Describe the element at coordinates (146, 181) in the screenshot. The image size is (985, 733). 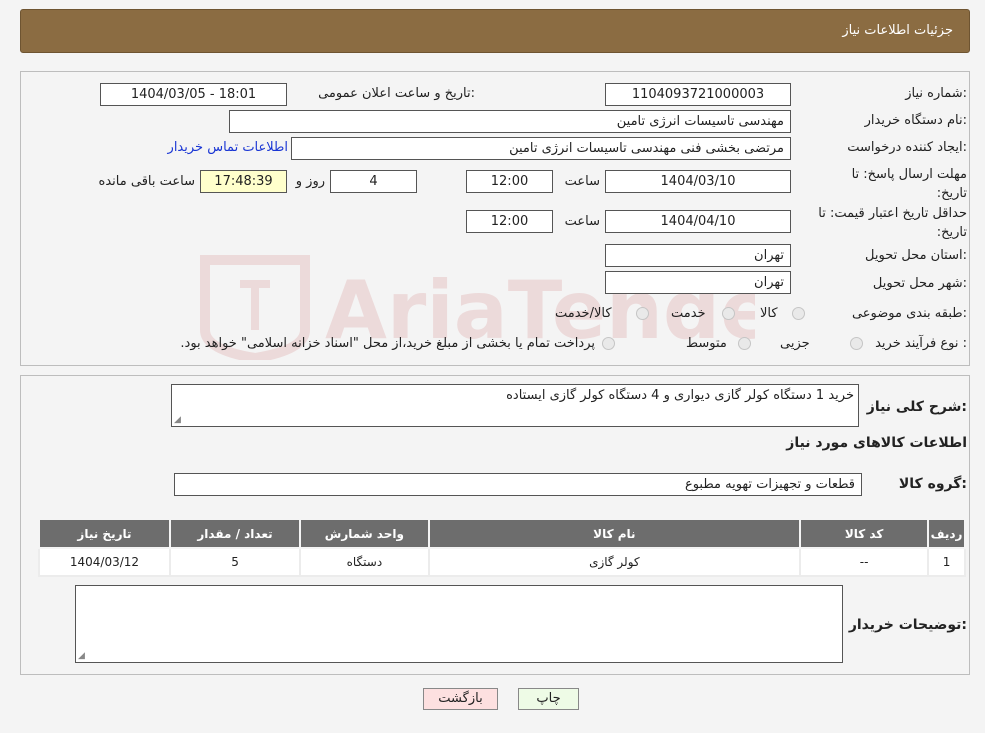
I see `remaining-time-label: ساعت باقی مانده` at that location.